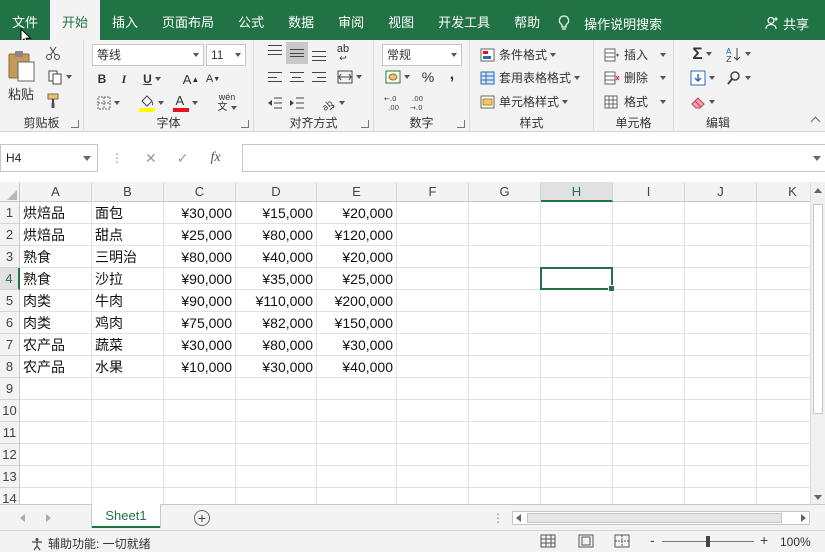 This screenshot has width=825, height=552. I want to click on vertical-scrollbar, so click(817, 343).